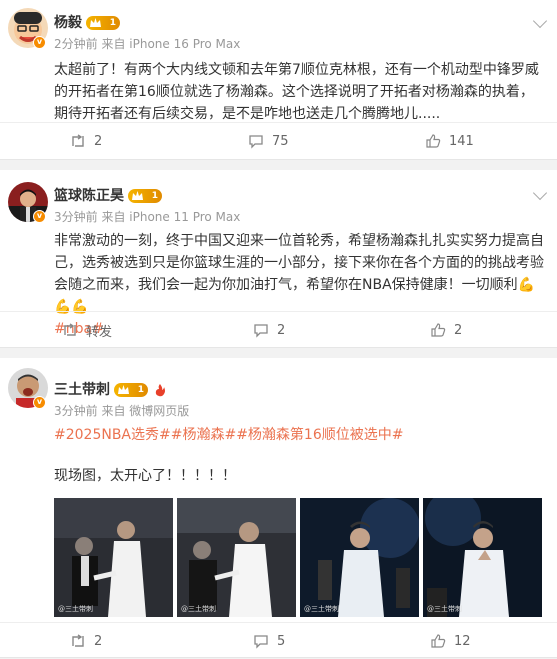  Describe the element at coordinates (450, 641) in the screenshot. I see `like-button: 12` at that location.